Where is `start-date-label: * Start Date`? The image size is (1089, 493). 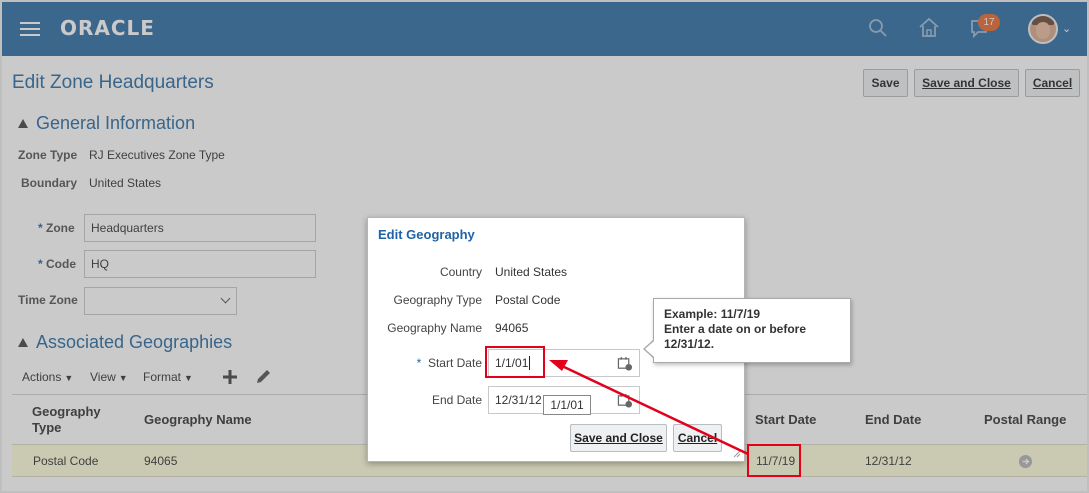 start-date-label: * Start Date is located at coordinates (449, 363).